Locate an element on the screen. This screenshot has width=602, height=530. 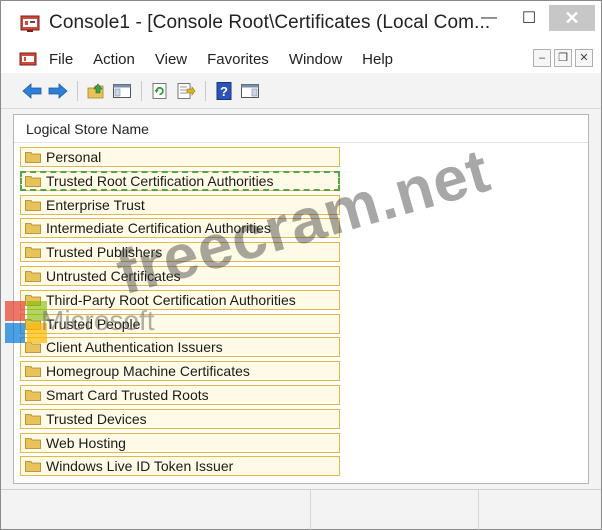
list-item: Smart Card Trusted Roots is located at coordinates (180, 394).